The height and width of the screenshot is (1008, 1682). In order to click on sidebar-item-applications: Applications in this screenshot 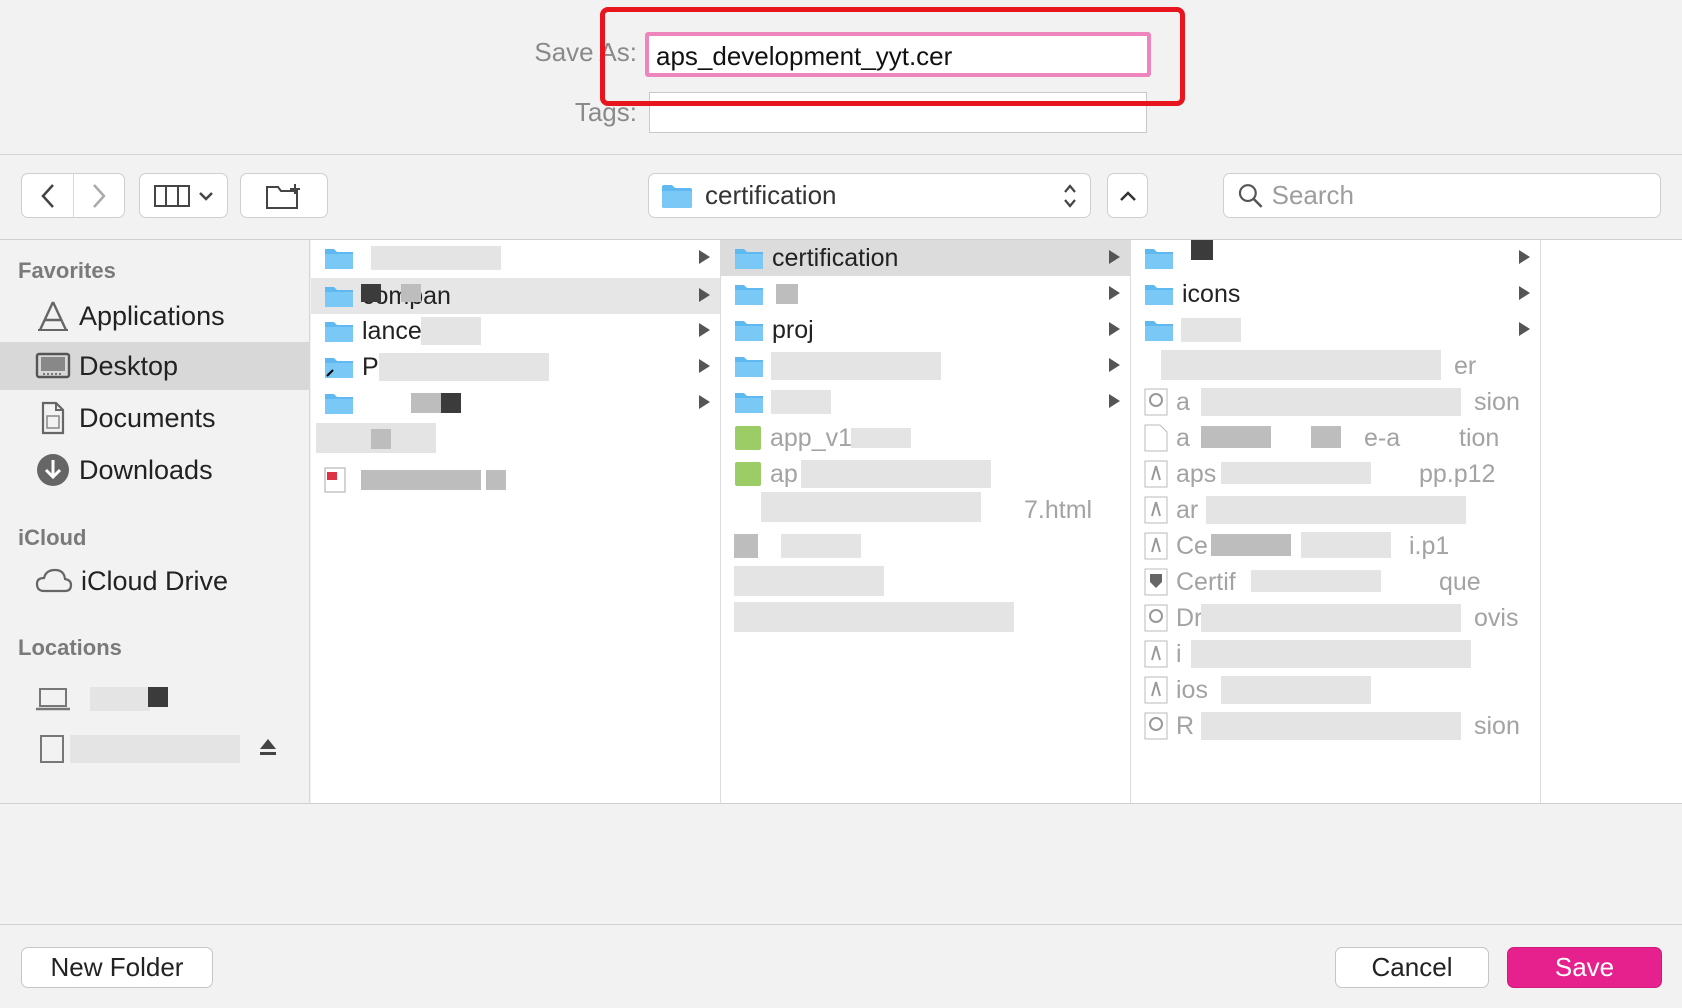, I will do `click(155, 316)`.